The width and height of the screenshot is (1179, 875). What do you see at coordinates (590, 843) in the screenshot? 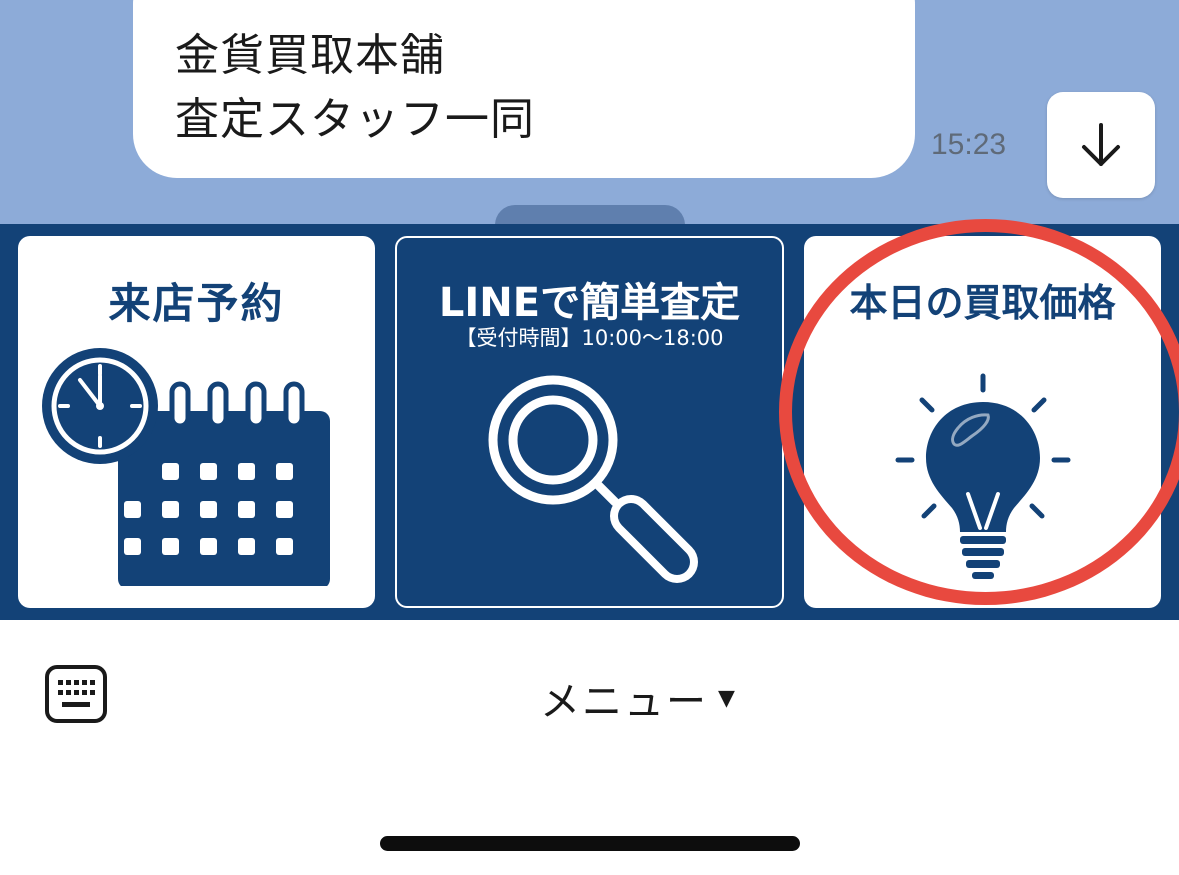
I see `home-indicator` at bounding box center [590, 843].